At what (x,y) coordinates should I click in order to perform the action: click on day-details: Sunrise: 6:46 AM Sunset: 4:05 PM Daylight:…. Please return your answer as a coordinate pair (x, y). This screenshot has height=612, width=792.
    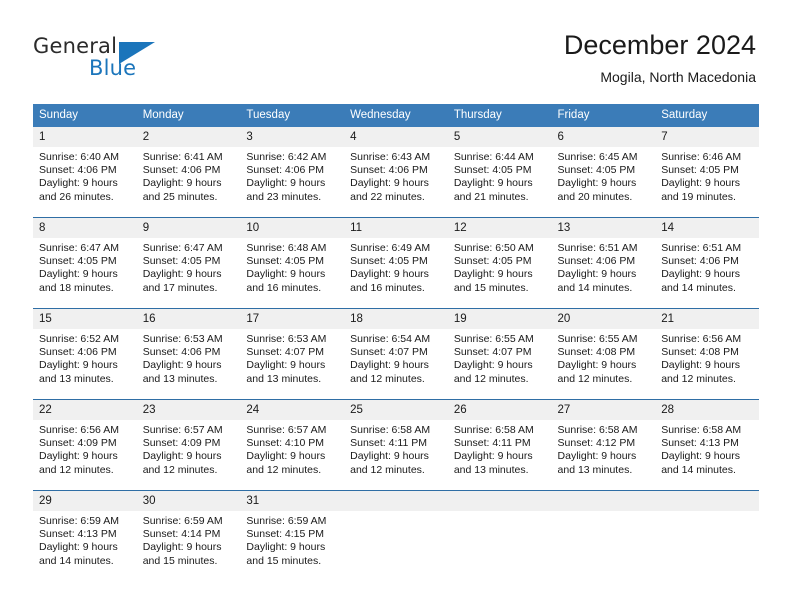
    Looking at the image, I should click on (707, 175).